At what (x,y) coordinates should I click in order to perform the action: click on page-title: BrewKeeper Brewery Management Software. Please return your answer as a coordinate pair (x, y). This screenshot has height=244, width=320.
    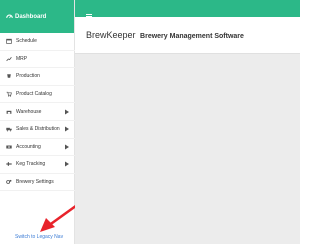
    Looking at the image, I should click on (165, 35).